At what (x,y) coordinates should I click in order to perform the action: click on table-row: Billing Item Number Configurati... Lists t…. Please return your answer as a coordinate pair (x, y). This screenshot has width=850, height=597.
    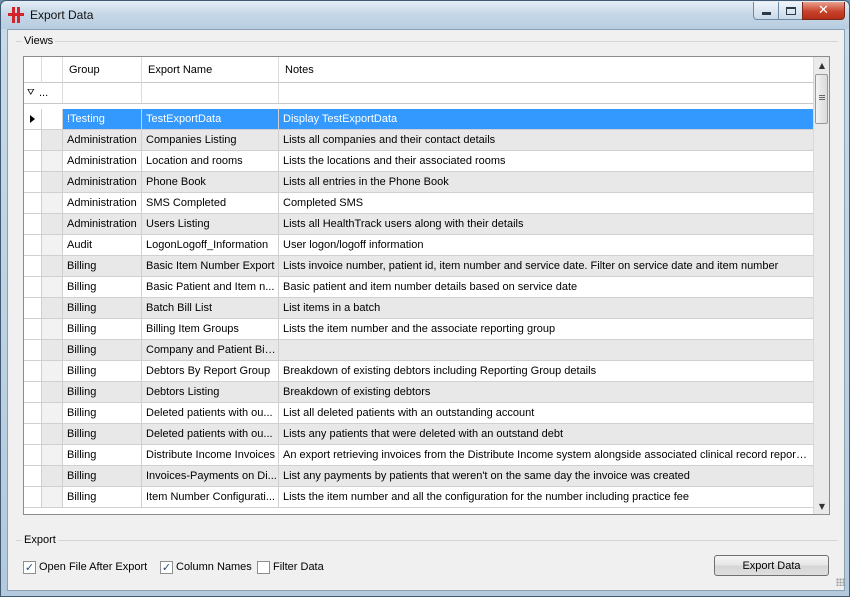
    Looking at the image, I should click on (418, 497).